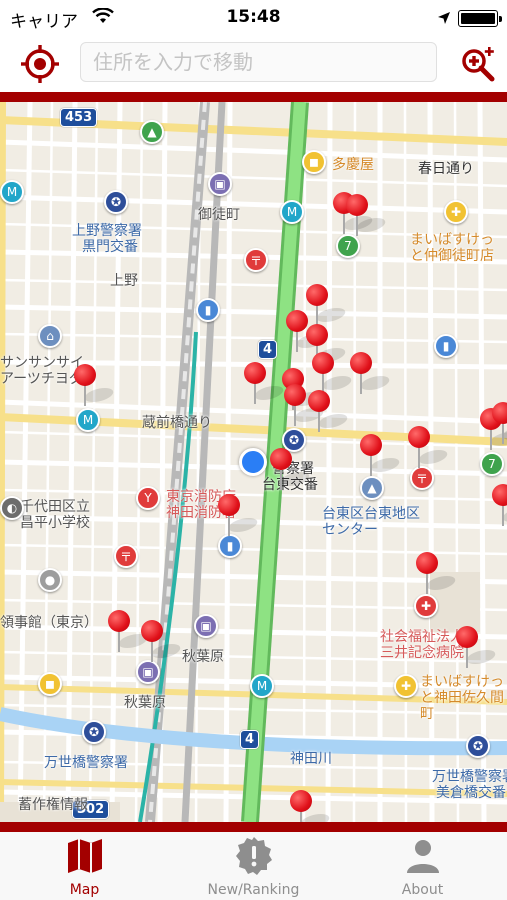 Image resolution: width=507 pixels, height=900 pixels. I want to click on zoom-search-button, so click(478, 64).